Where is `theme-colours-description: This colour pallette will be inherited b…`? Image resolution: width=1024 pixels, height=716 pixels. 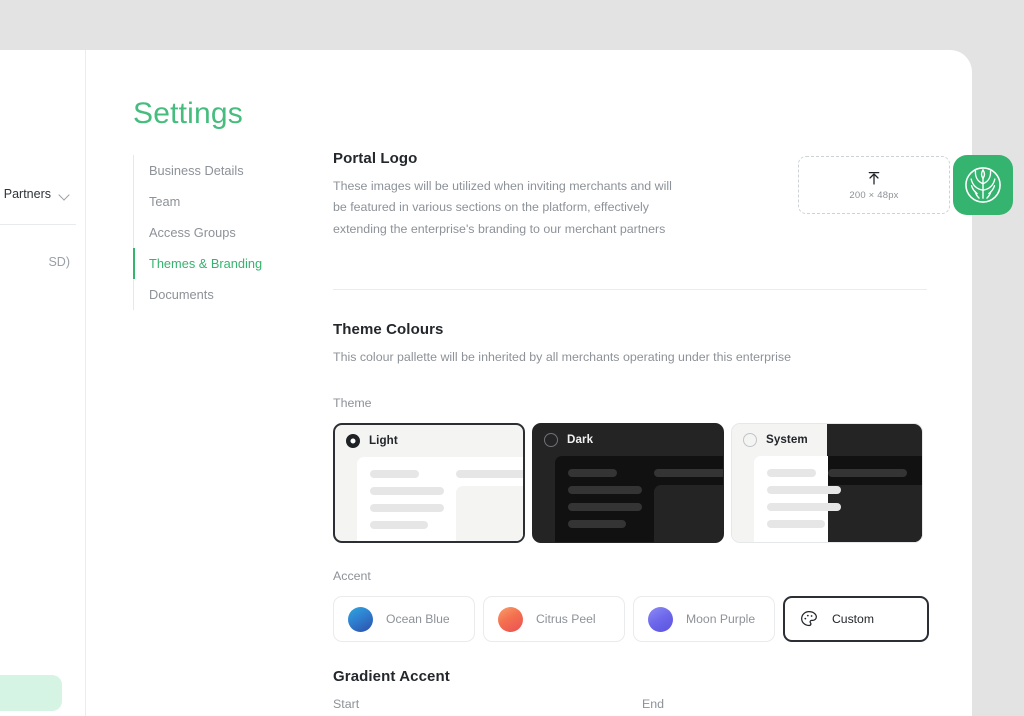
theme-colours-description: This colour pallette will be inherited b… is located at coordinates (562, 356).